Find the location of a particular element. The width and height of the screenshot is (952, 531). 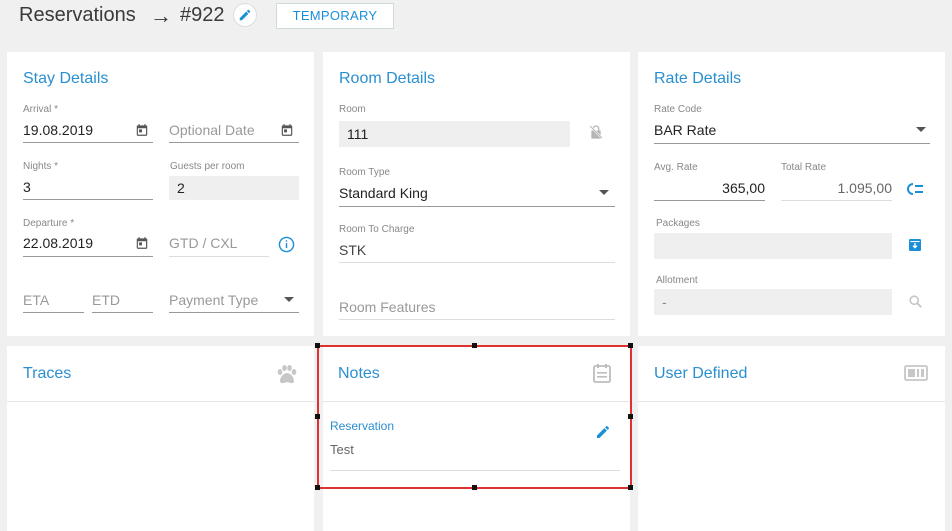

guests-value: 2 is located at coordinates (181, 188).